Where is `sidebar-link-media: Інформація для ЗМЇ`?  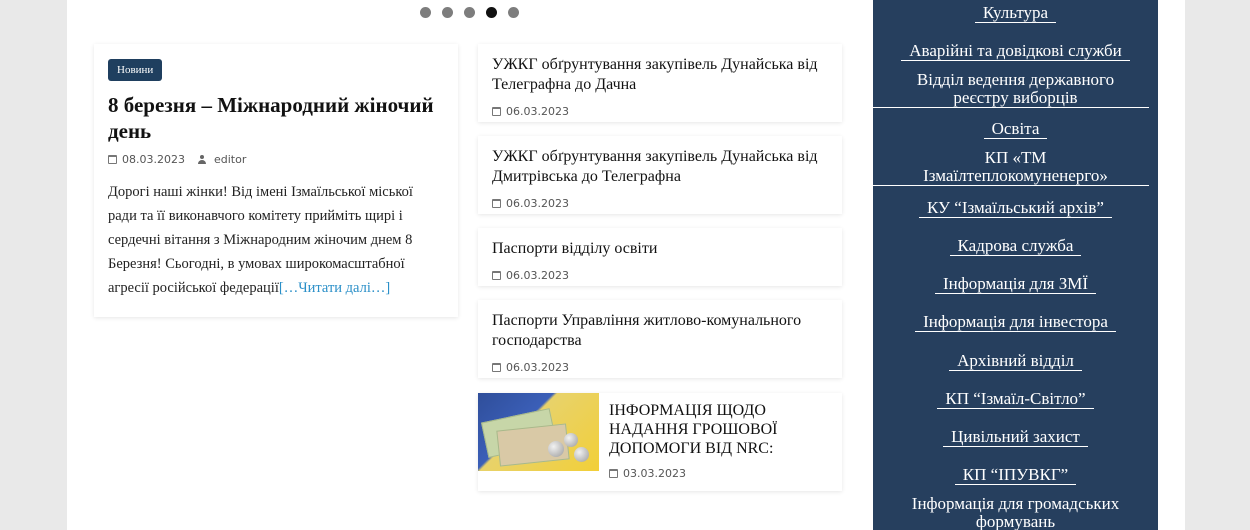
sidebar-link-media: Інформація для ЗМЇ is located at coordinates (1015, 284).